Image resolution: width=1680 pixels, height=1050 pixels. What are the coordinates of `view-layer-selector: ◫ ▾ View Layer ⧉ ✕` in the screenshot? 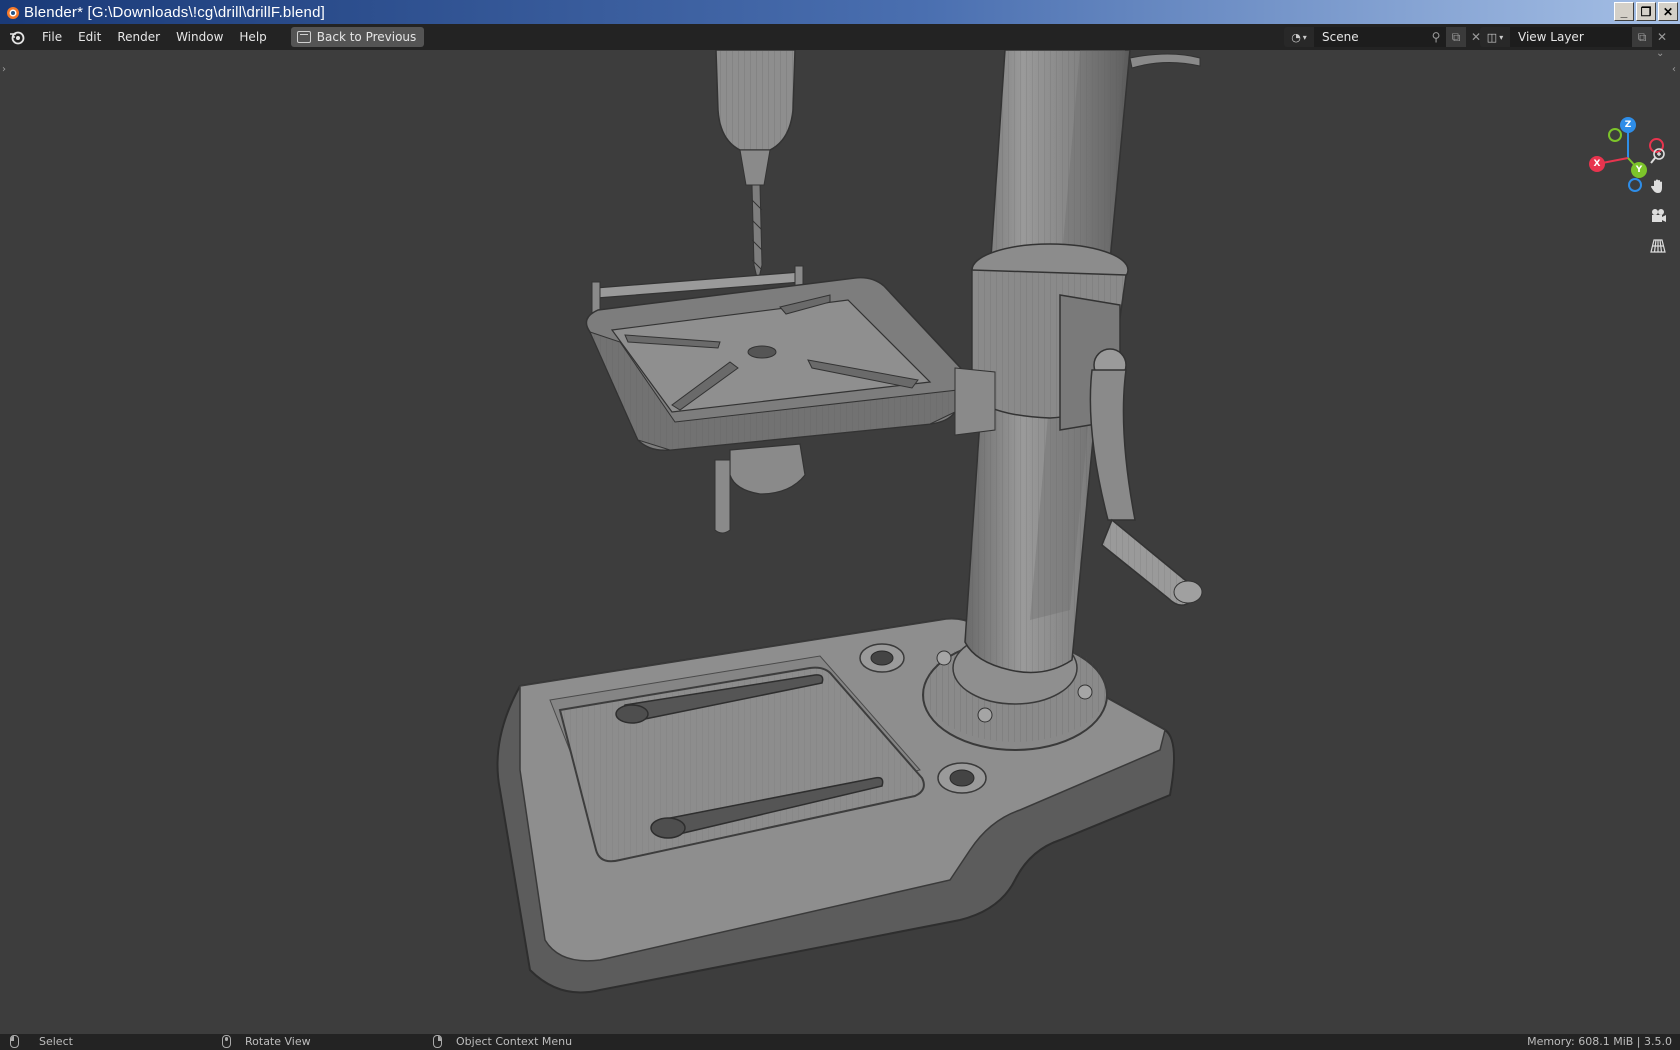 It's located at (1576, 37).